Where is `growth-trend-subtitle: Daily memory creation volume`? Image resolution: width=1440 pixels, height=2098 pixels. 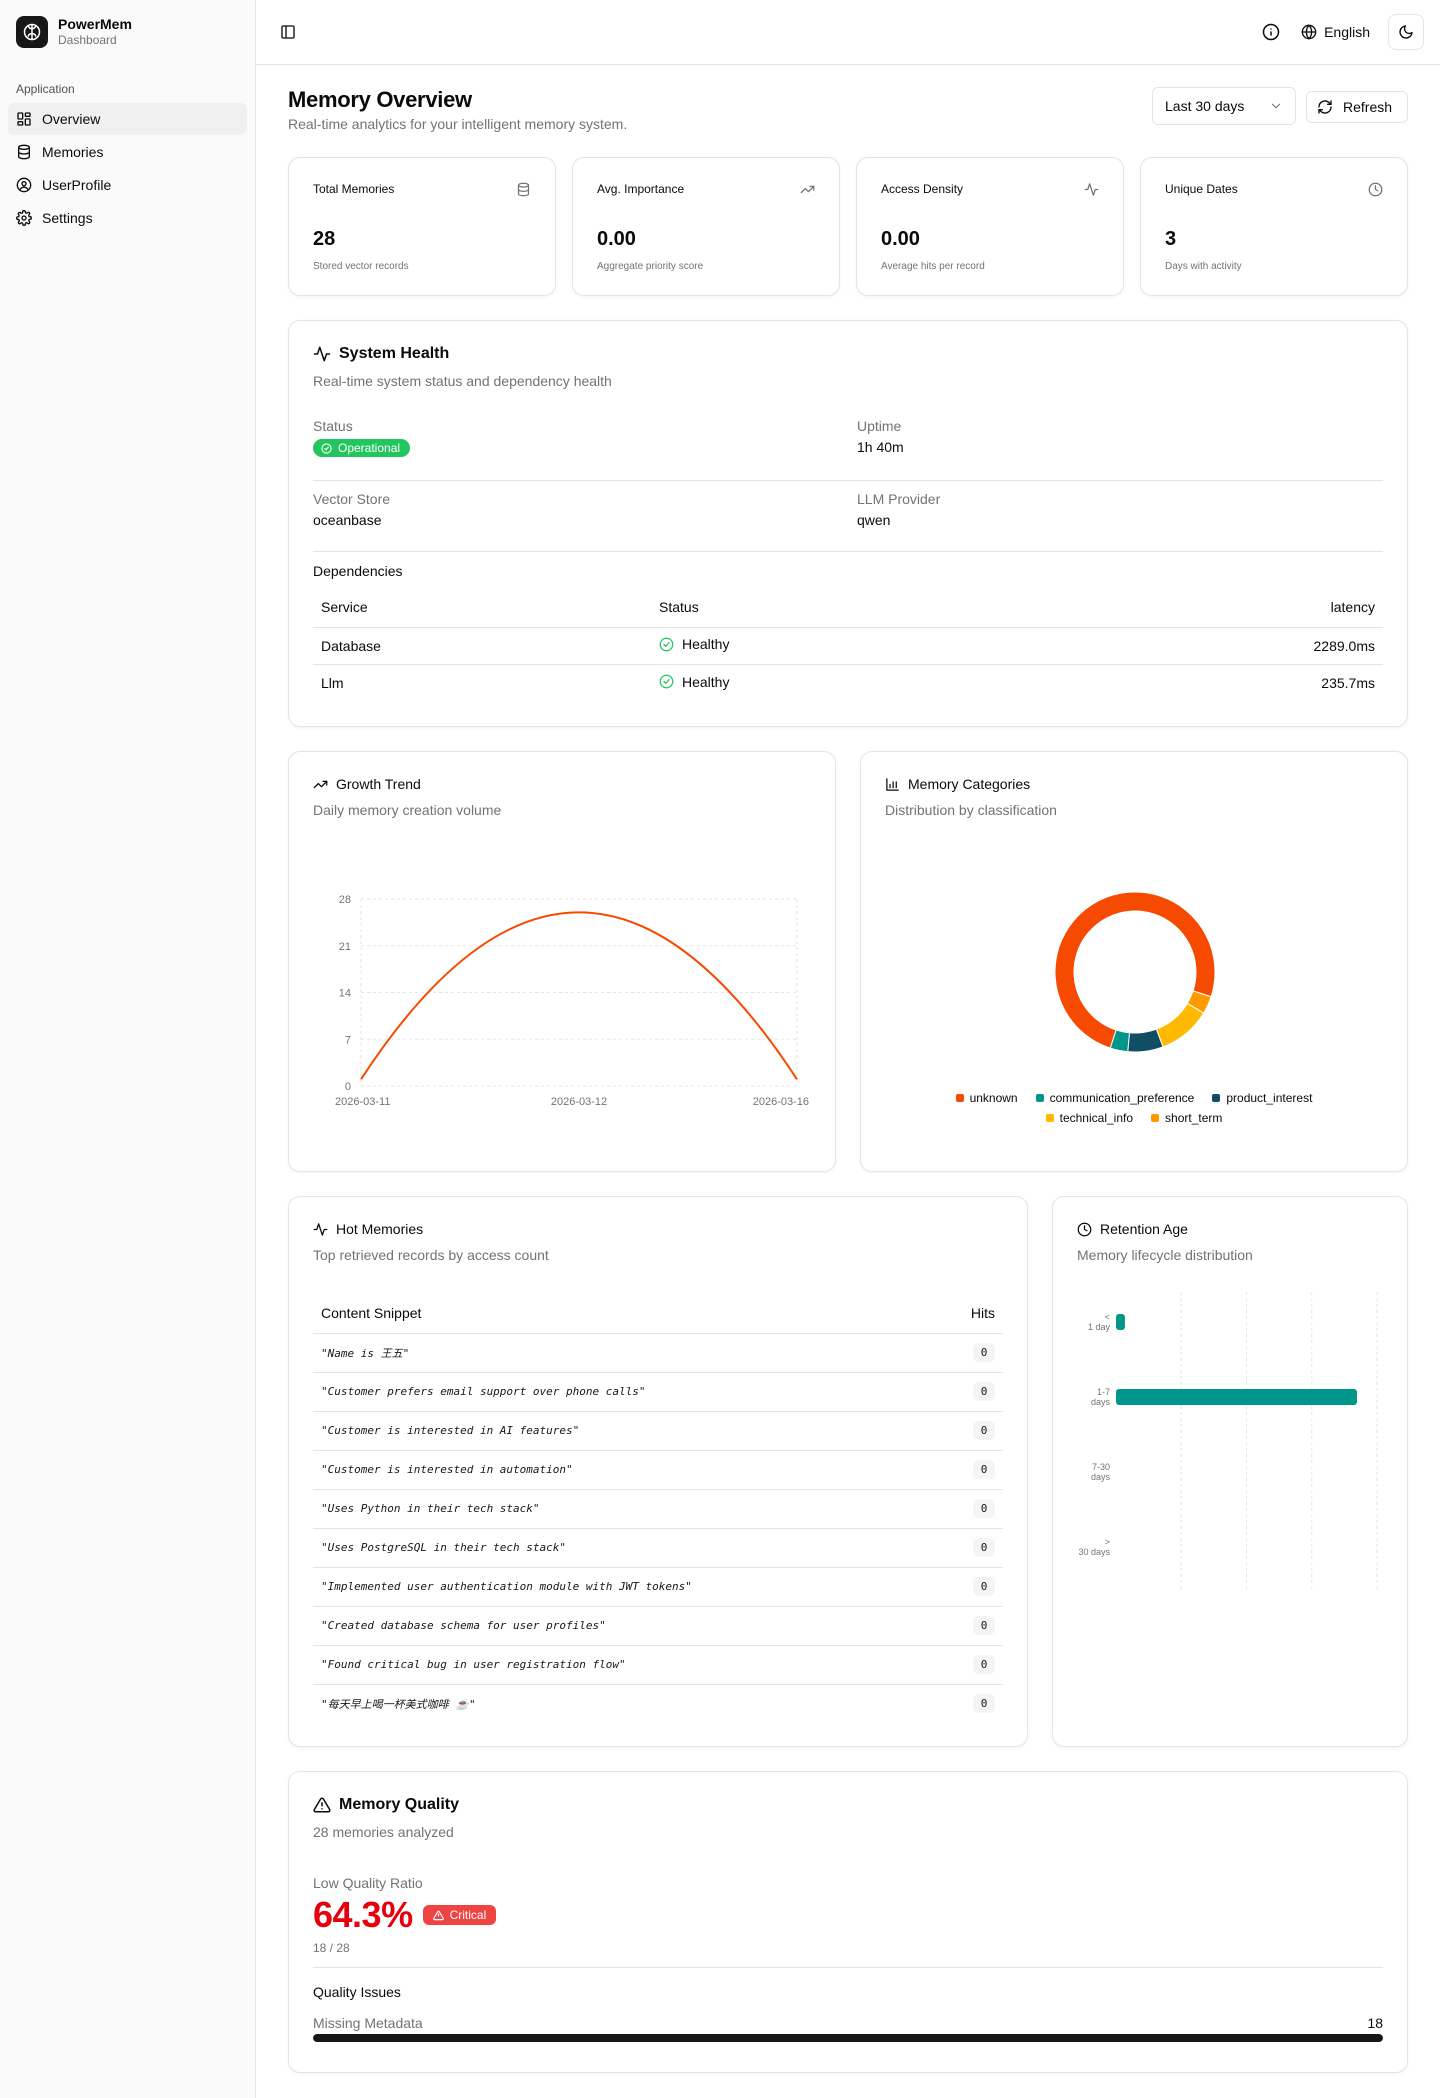
growth-trend-subtitle: Daily memory creation volume is located at coordinates (407, 810).